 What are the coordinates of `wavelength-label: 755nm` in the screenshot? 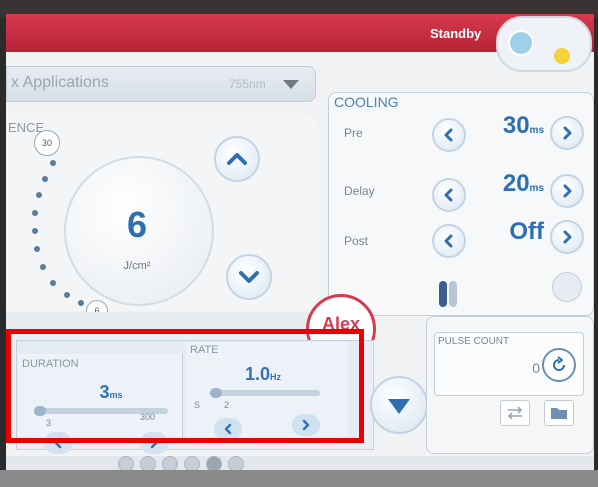 It's located at (247, 84).